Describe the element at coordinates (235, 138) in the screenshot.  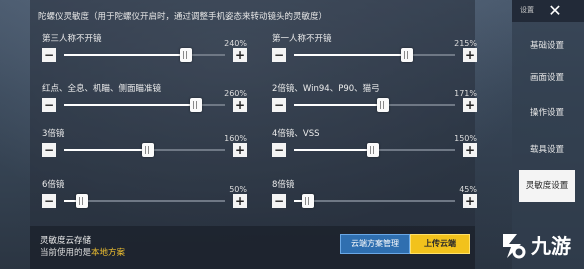
I see `slider-value: 160%` at that location.